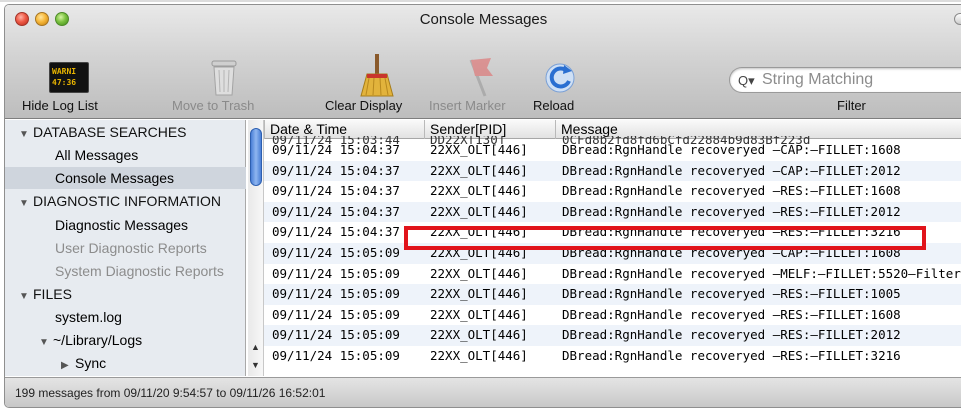  Describe the element at coordinates (125, 294) in the screenshot. I see `section-files: ▼ FILES` at that location.